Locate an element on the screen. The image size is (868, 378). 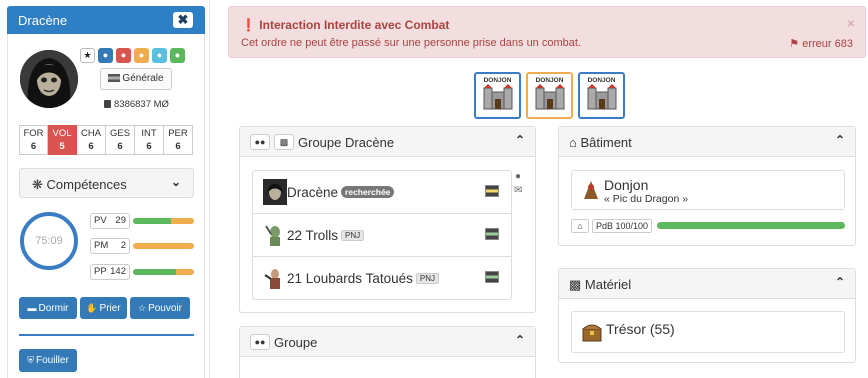
materiel-panel-header: ▩ Matériel ⌃ is located at coordinates (707, 284).